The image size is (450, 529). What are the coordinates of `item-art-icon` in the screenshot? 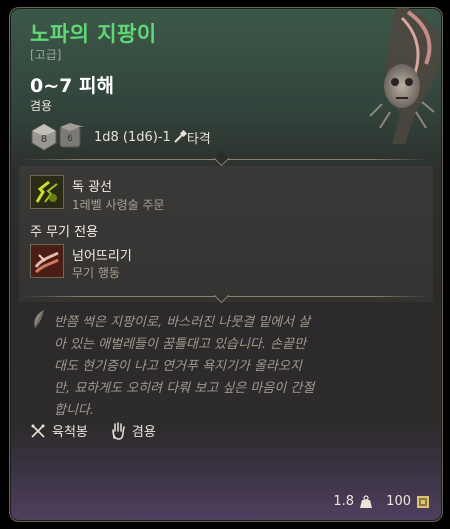 It's located at (405, 76).